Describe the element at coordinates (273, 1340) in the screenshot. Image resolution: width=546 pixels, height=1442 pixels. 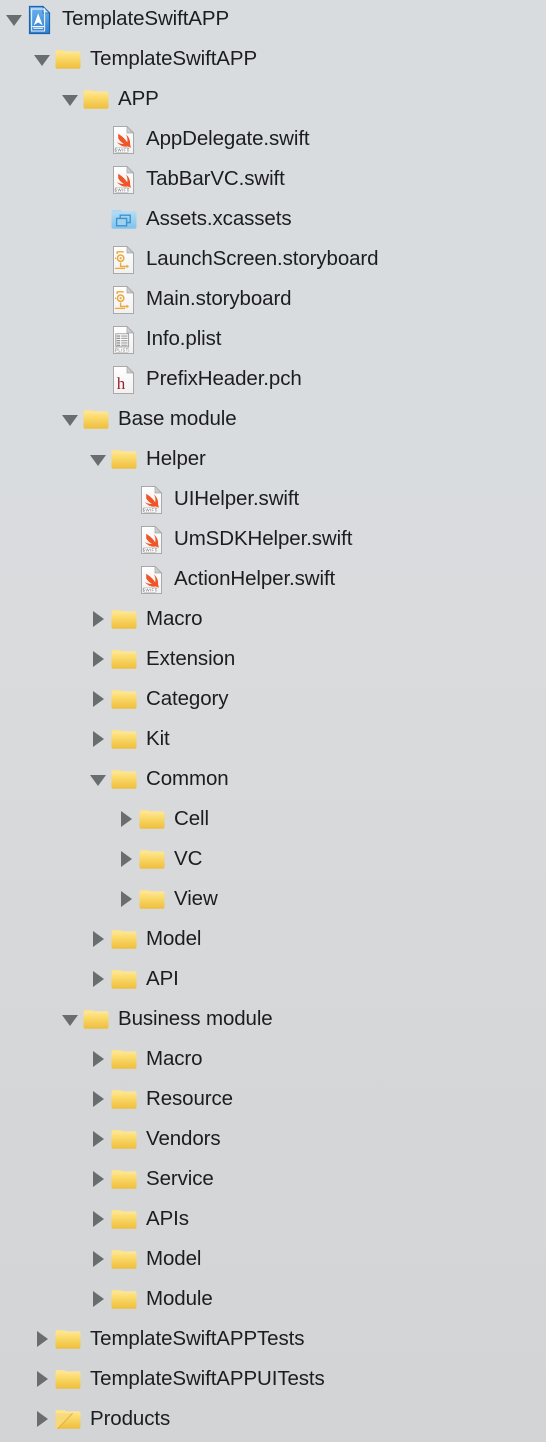
I see `tree-row: TemplateSwiftAPPTests` at that location.